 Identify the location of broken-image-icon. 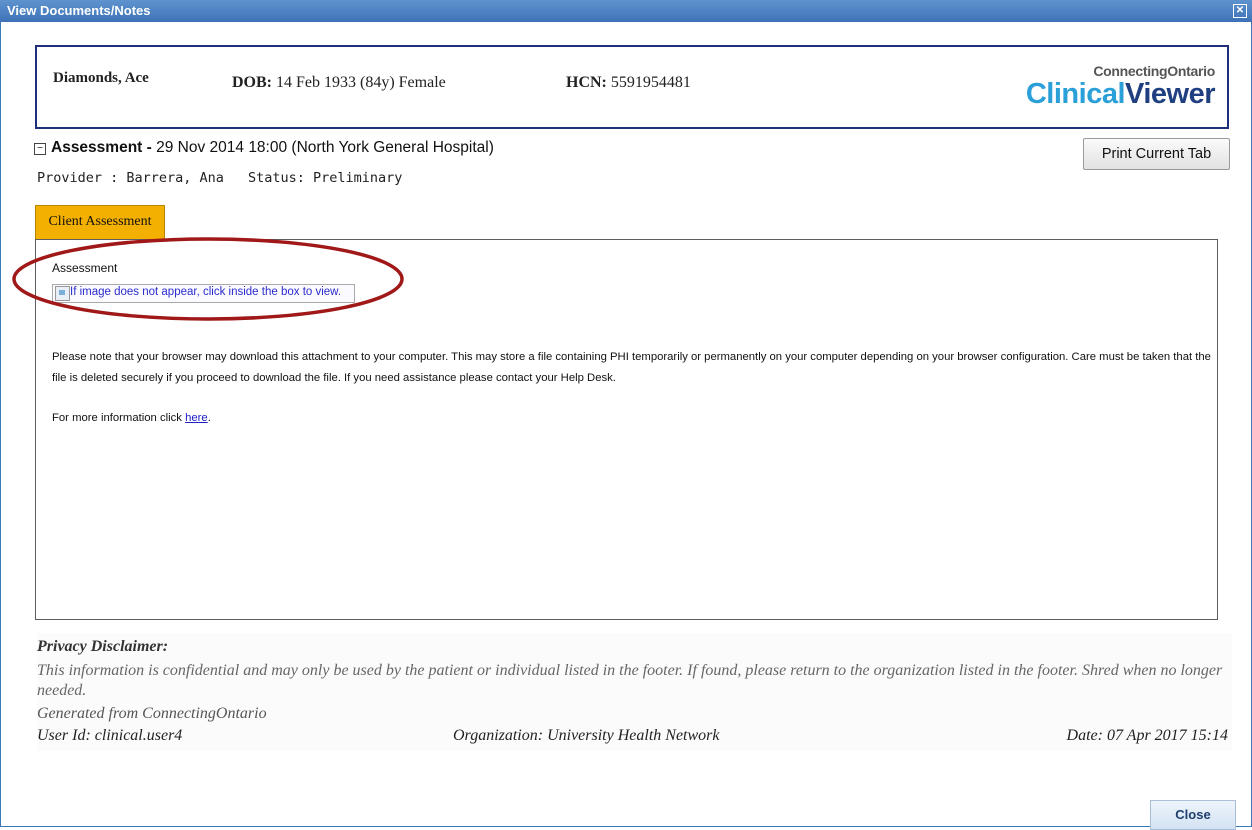
(62, 293).